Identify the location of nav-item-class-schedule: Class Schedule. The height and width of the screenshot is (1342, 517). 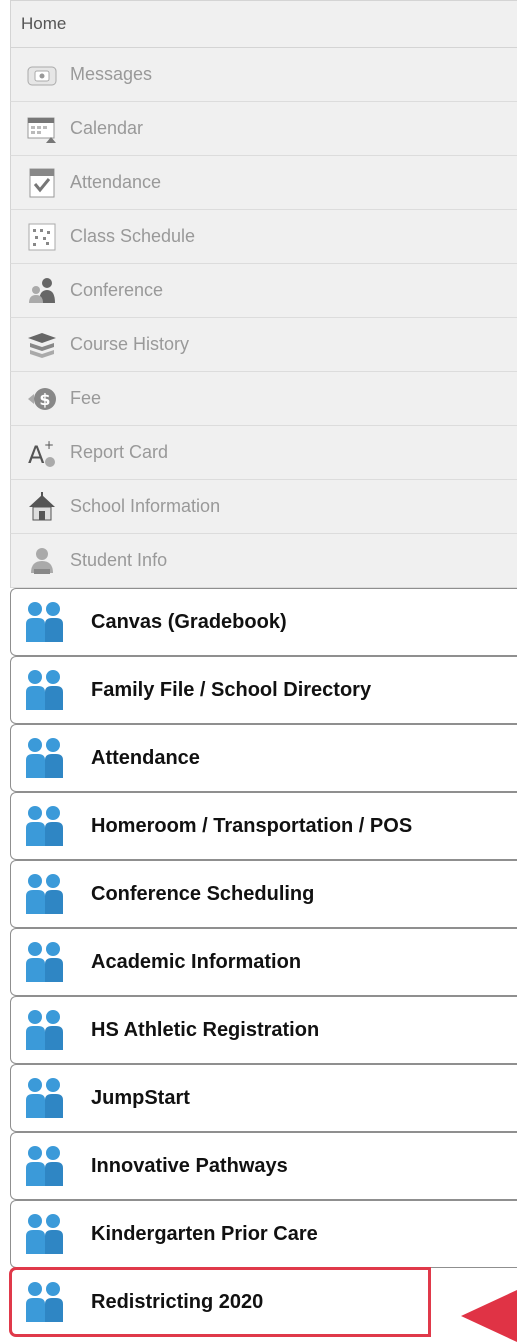
(263, 237).